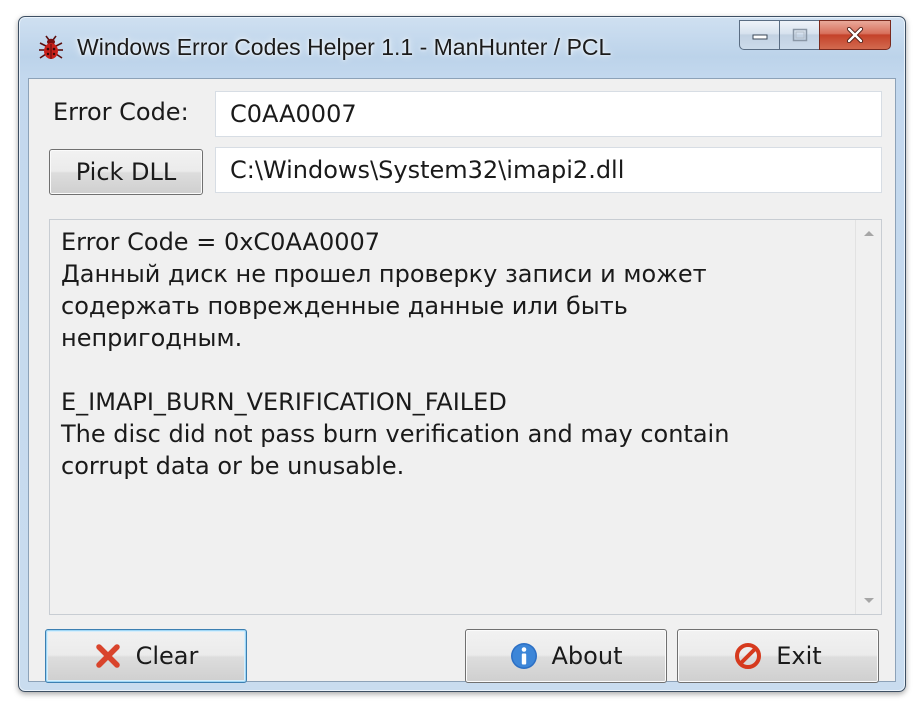  I want to click on error-code-input: C0AA0007, so click(548, 114).